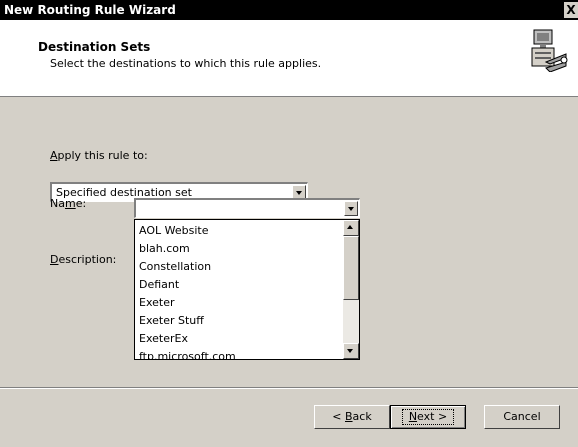  What do you see at coordinates (239, 285) in the screenshot?
I see `list-item: Defiant` at bounding box center [239, 285].